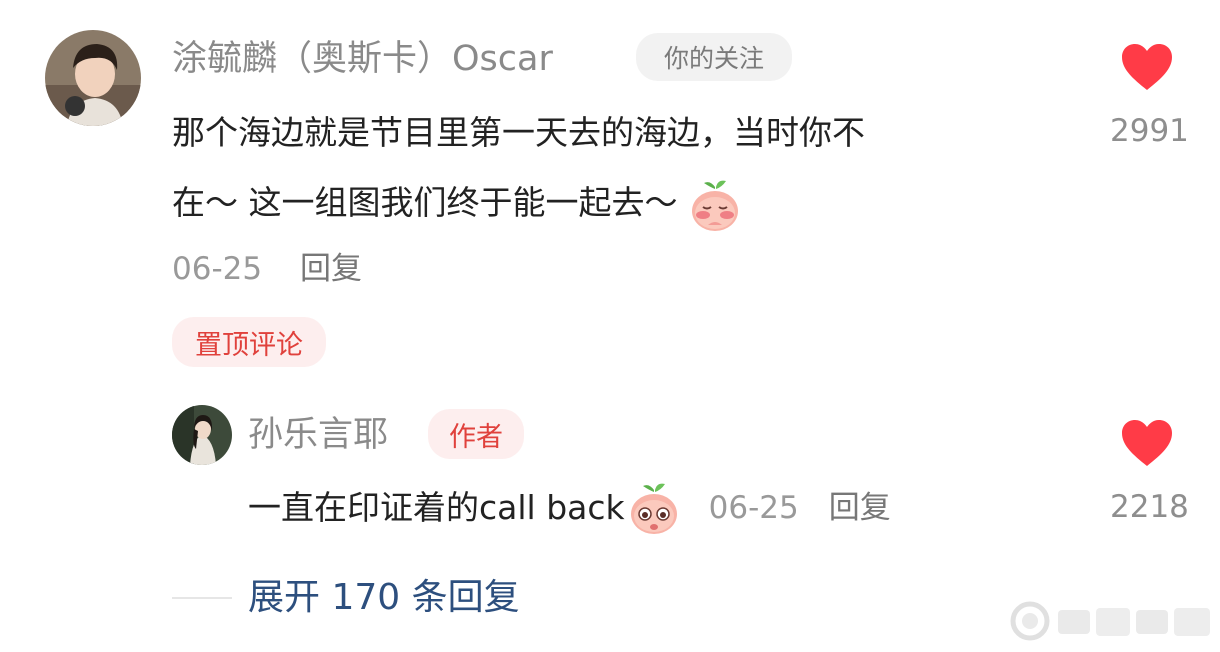 This screenshot has width=1220, height=652. Describe the element at coordinates (331, 269) in the screenshot. I see `reply-button: 回复` at that location.